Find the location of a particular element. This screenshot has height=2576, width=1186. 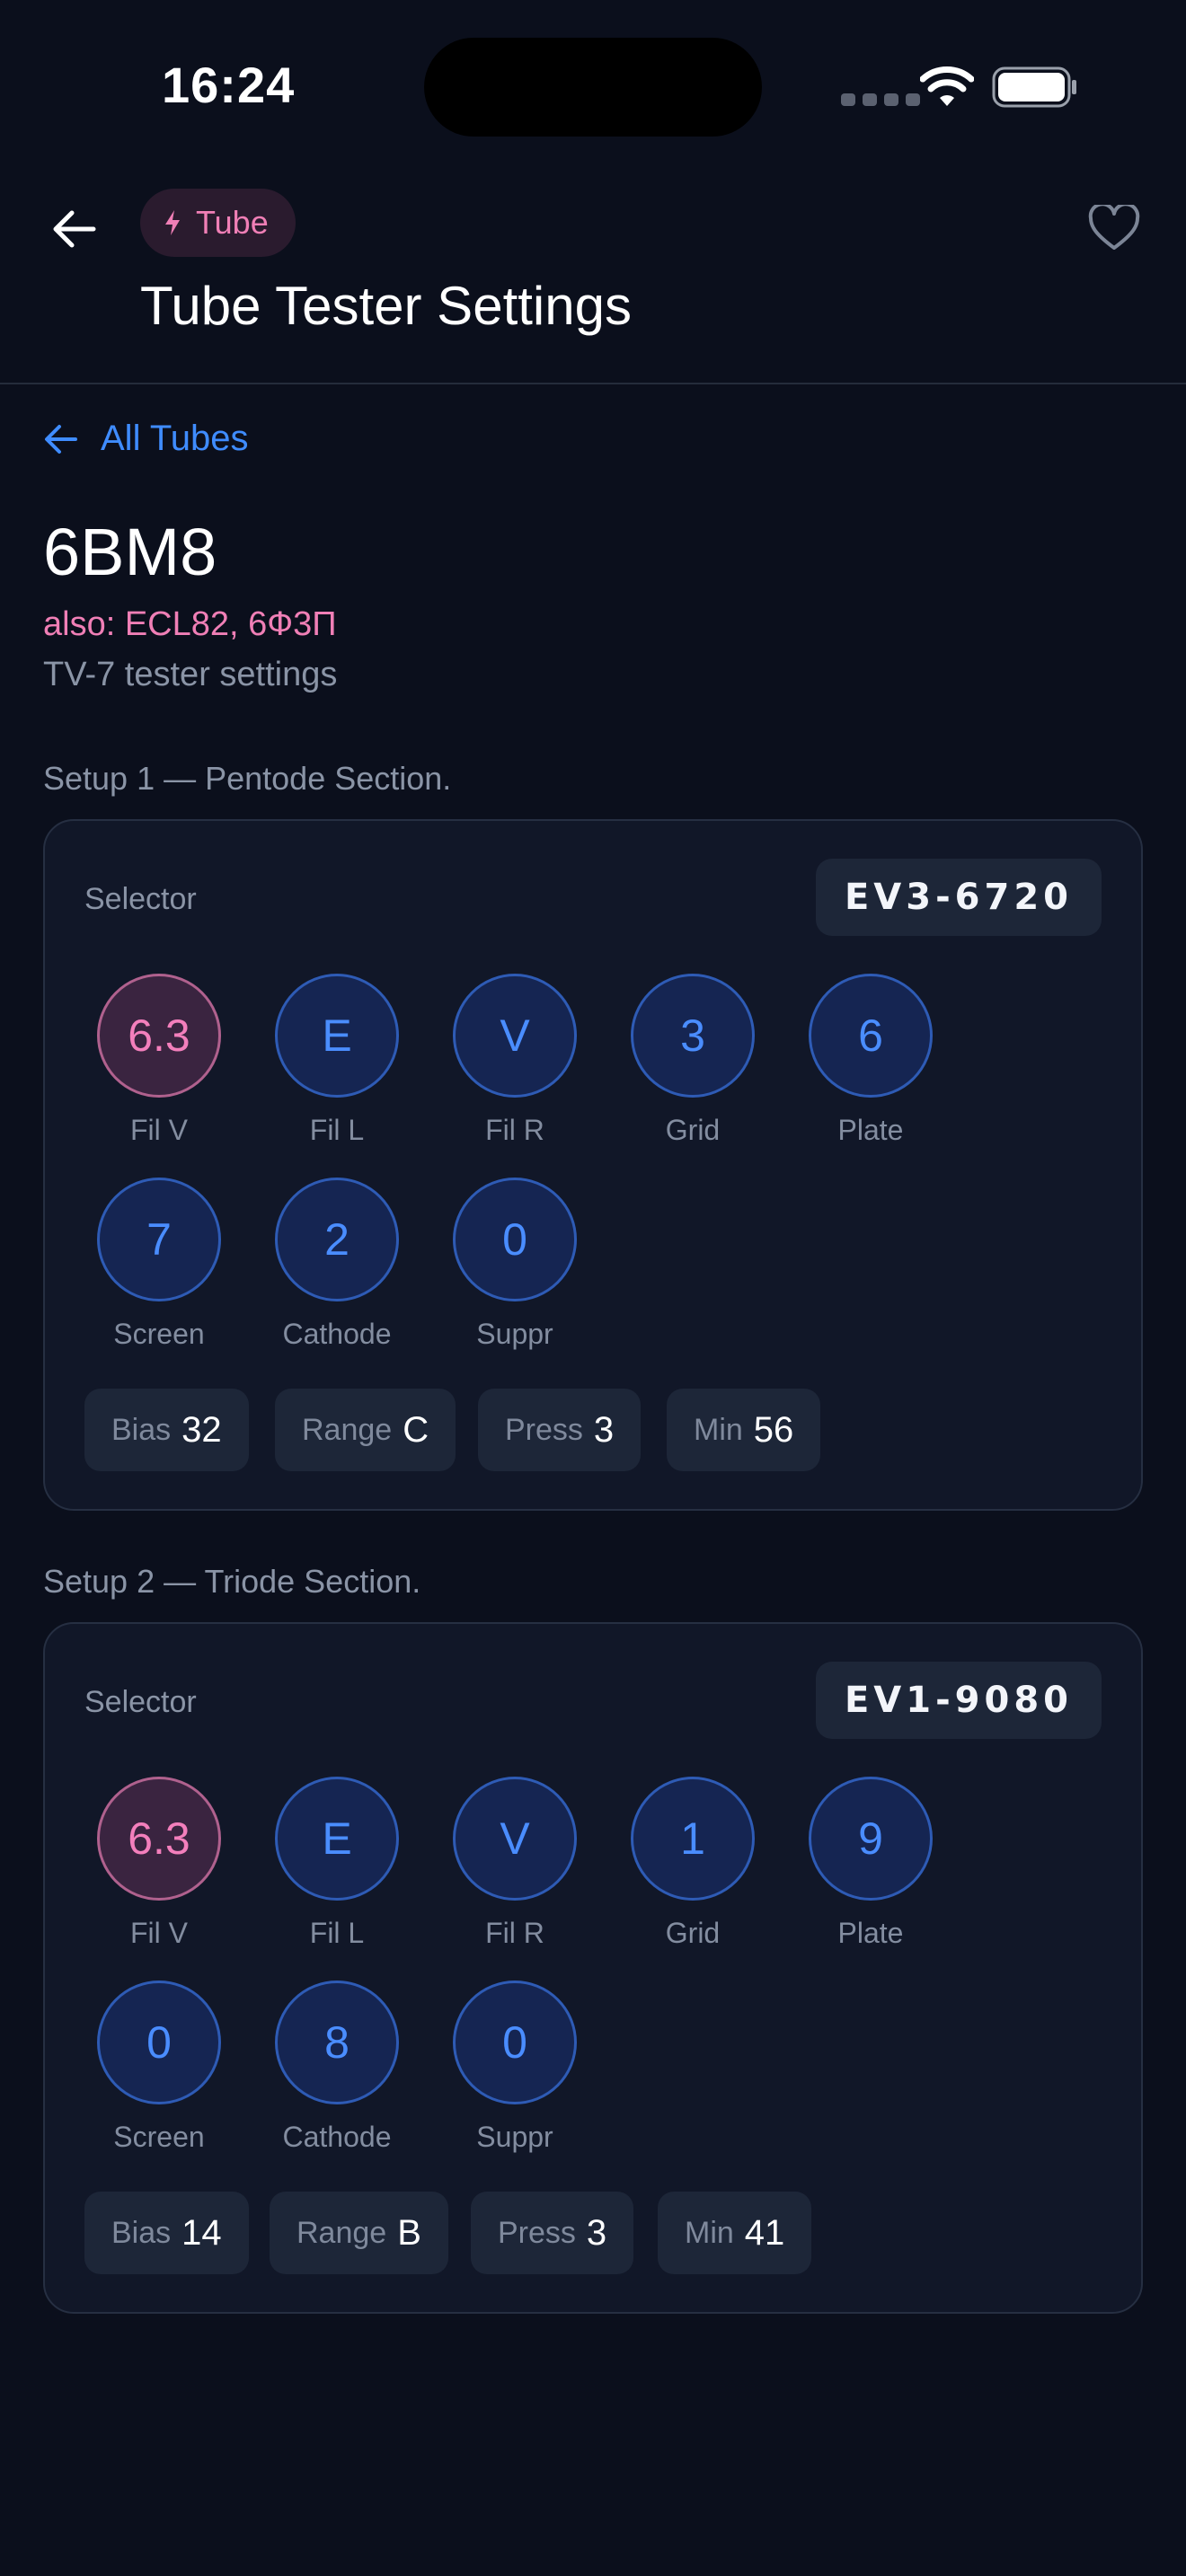

dial-value: 2 is located at coordinates (337, 1239).